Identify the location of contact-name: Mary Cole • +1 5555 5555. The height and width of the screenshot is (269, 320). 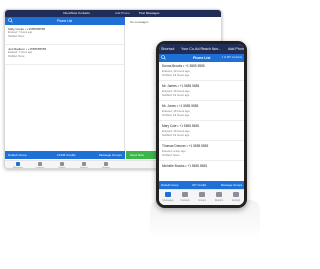
(180, 126).